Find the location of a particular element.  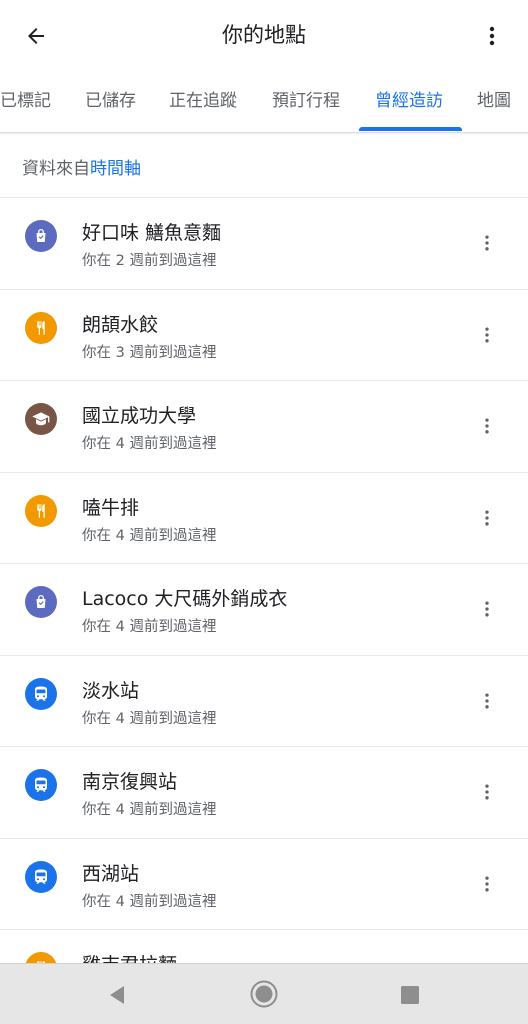

nav-home-circle-icon is located at coordinates (264, 994).